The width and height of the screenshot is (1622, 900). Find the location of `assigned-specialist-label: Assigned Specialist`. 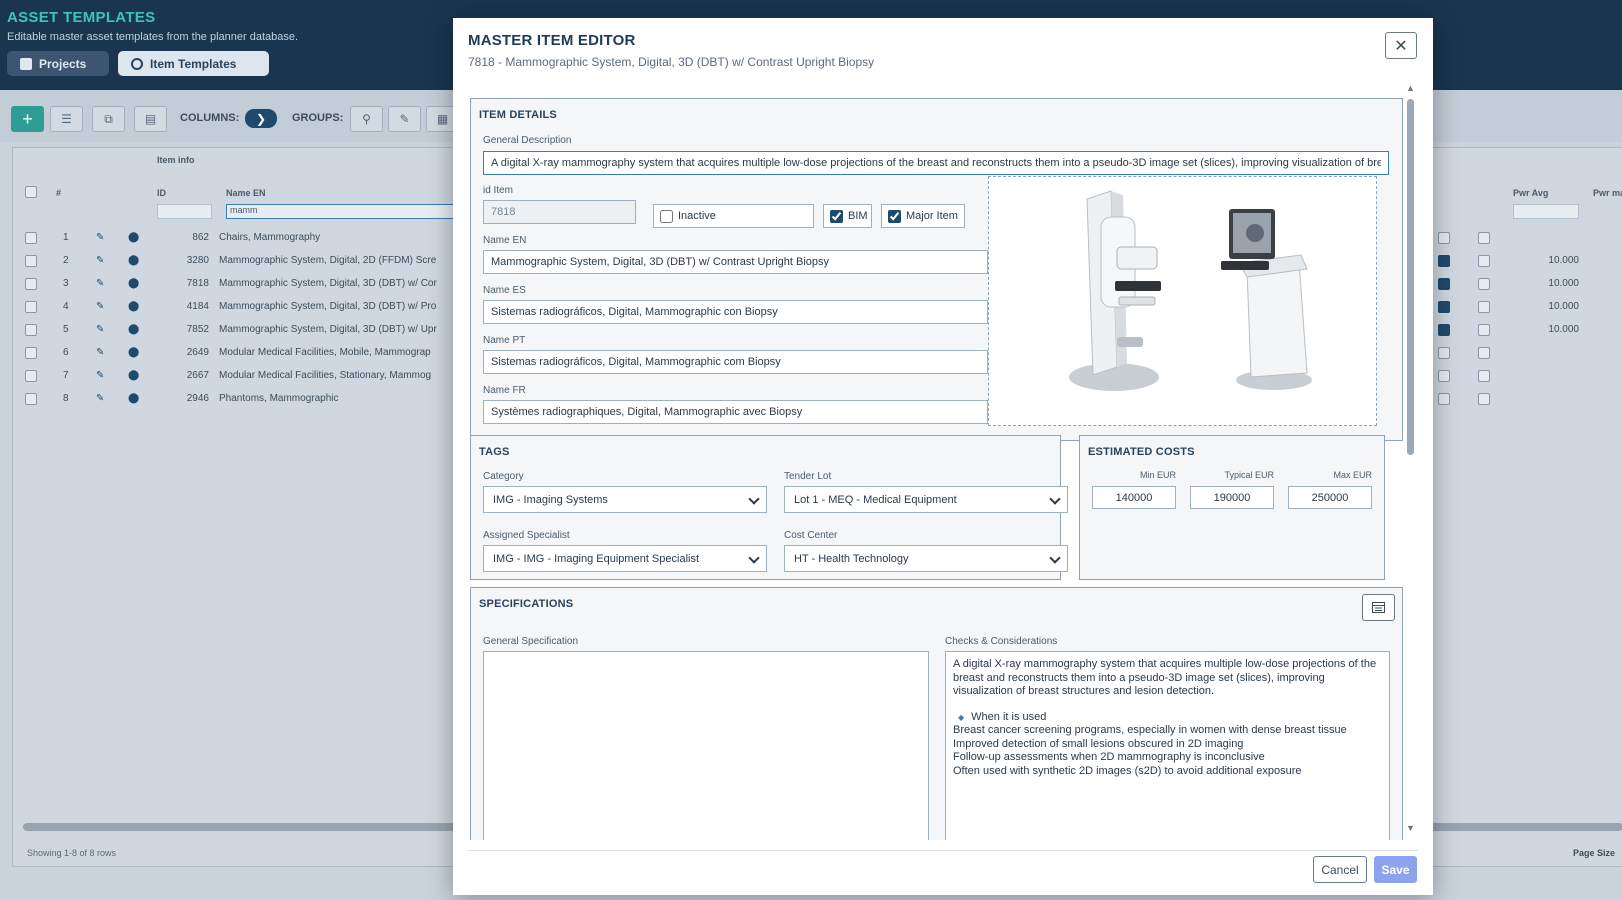

assigned-specialist-label: Assigned Specialist is located at coordinates (526, 535).